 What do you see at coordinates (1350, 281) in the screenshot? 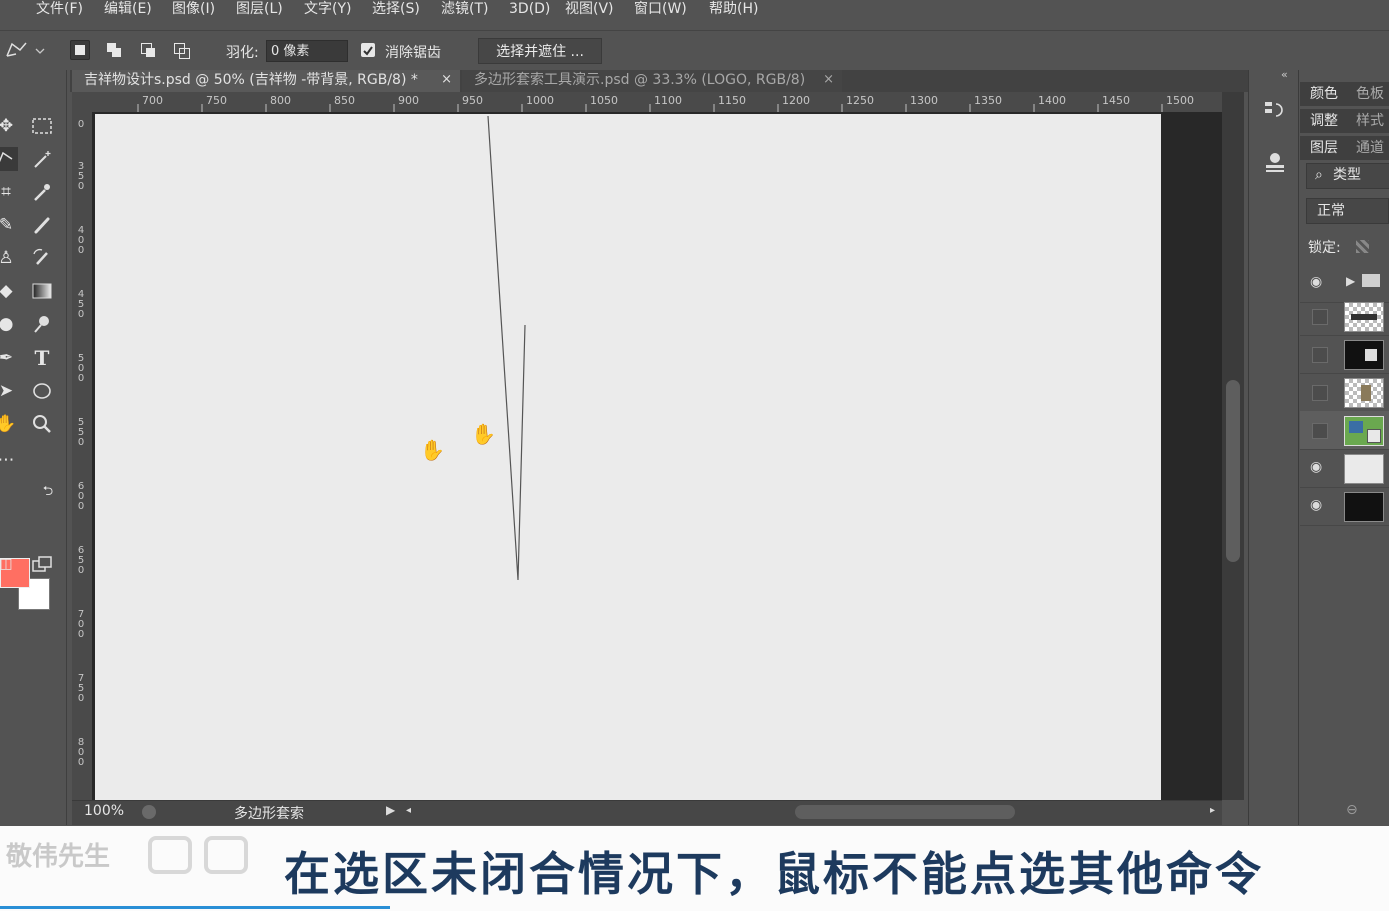
I see `expand-arrow-icon: ▶` at bounding box center [1350, 281].